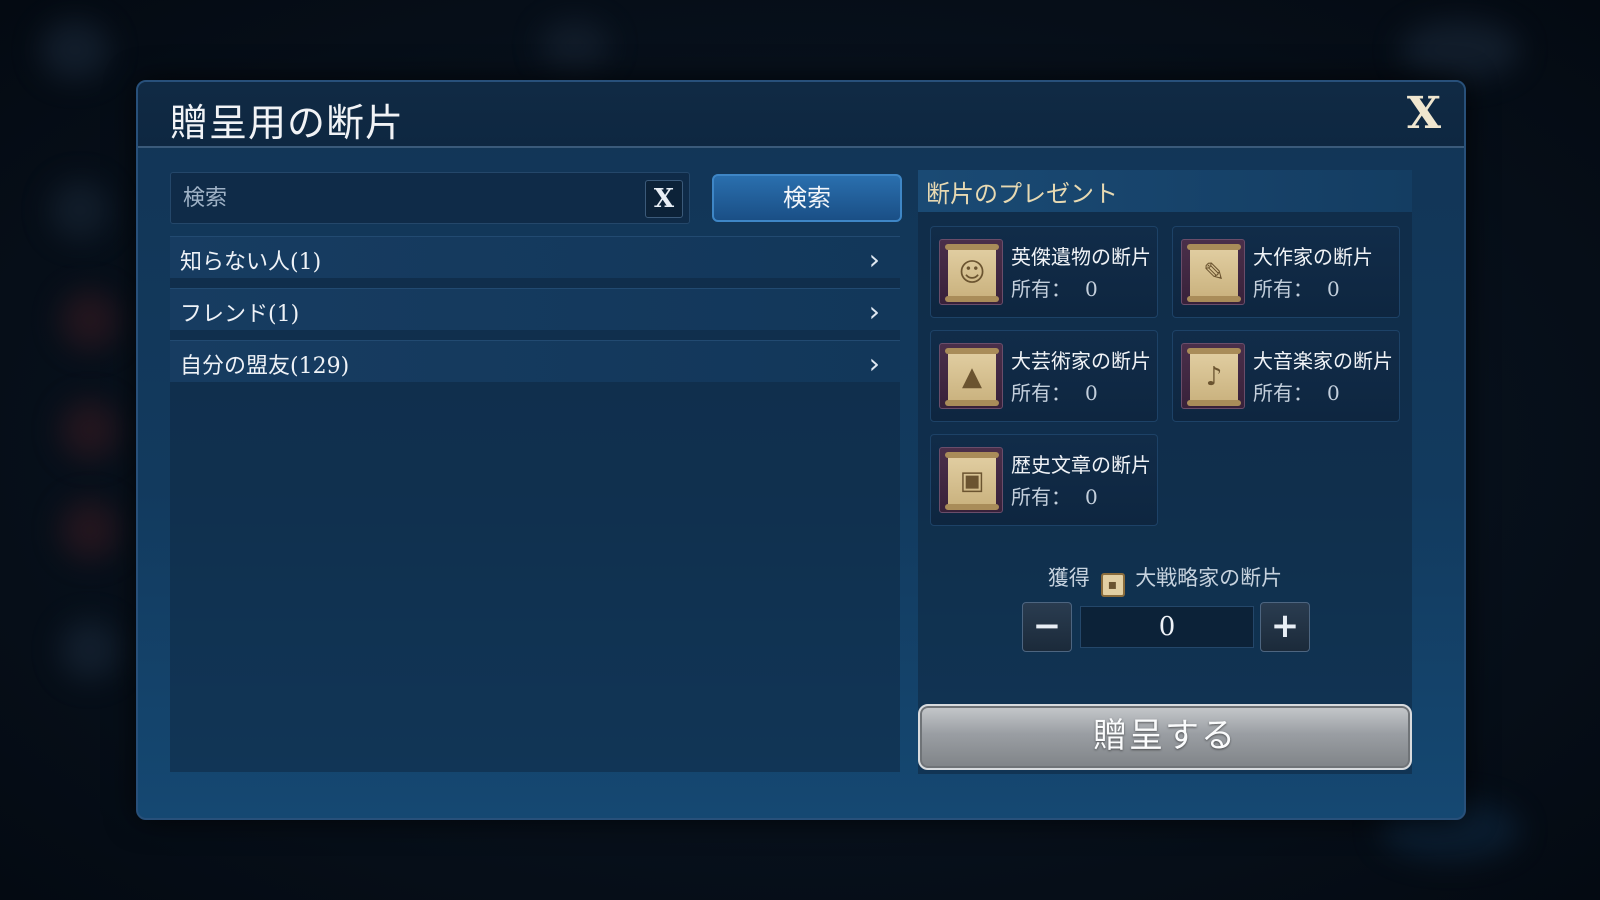 This screenshot has width=1600, height=900. I want to click on fragment-name: 英傑遺物の断片, so click(1081, 257).